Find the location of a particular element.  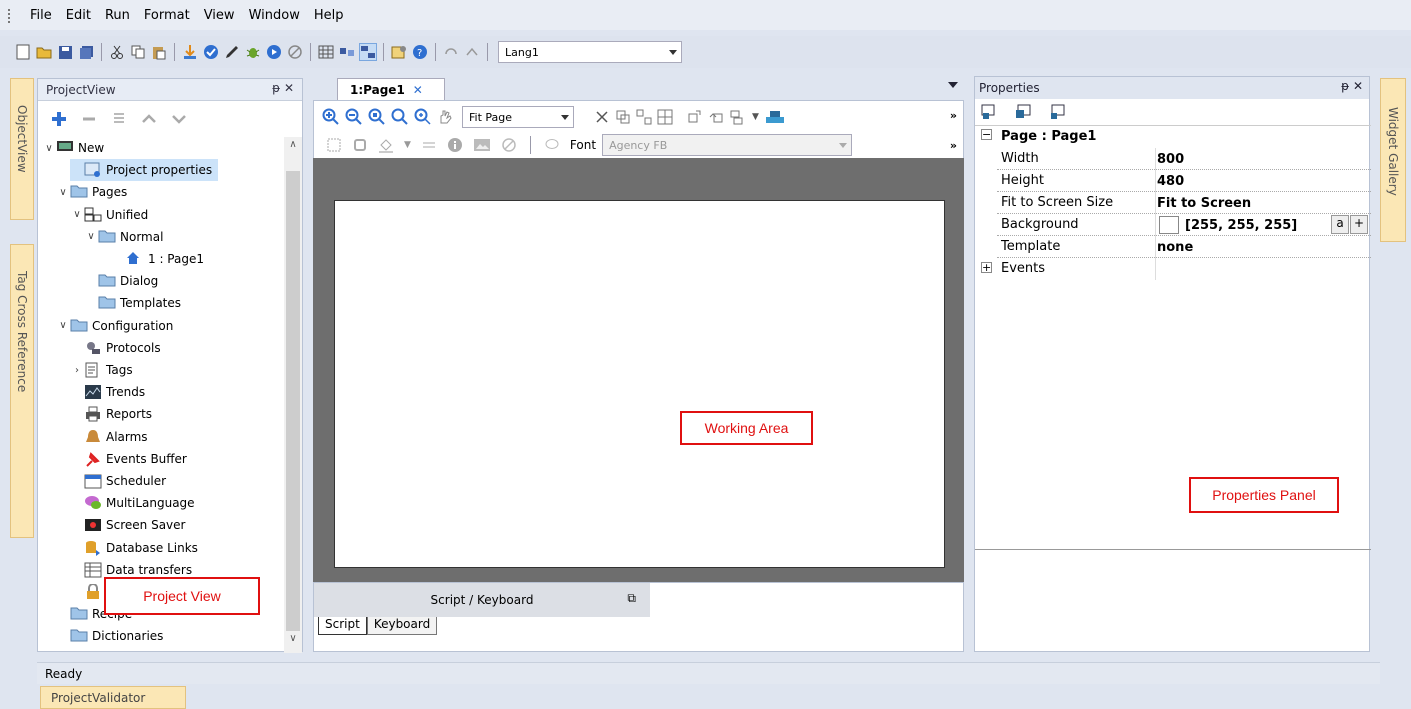

table-grid-icon is located at coordinates (665, 117).